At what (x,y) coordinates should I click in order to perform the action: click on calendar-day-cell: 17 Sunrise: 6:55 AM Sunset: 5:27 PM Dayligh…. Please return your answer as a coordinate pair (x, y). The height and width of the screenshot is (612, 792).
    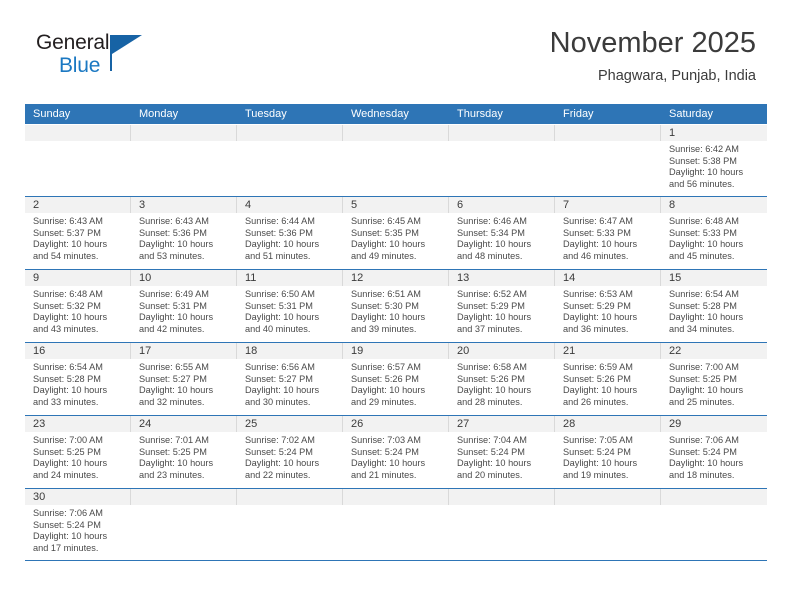
    Looking at the image, I should click on (184, 379).